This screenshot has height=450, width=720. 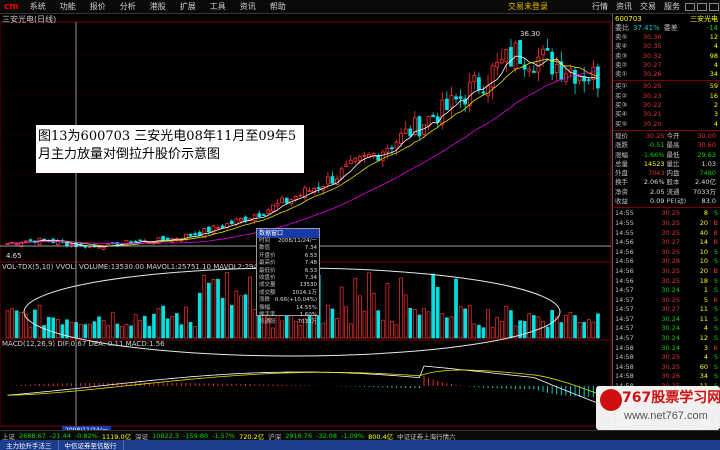 I want to click on stat-value: 2.06%, so click(x=654, y=182).